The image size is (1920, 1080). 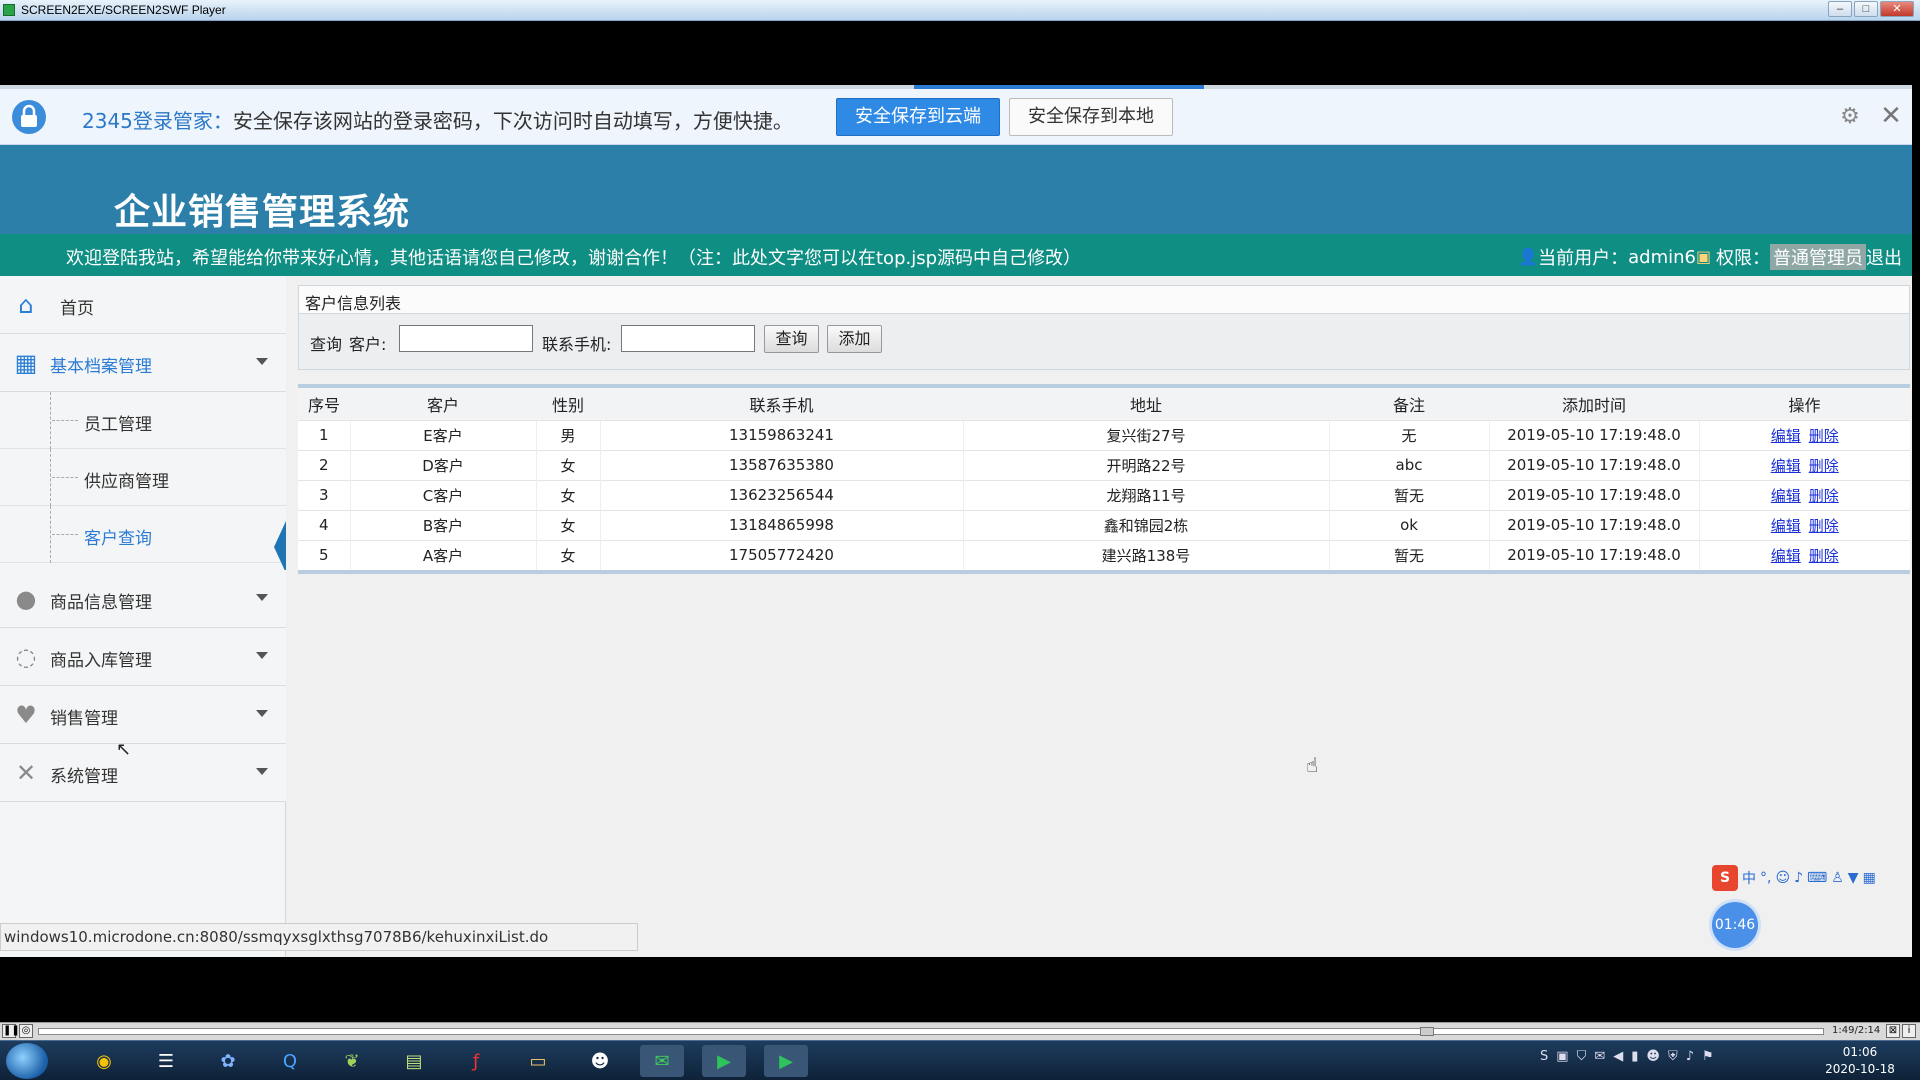 What do you see at coordinates (1634, 1056) in the screenshot?
I see `battery-icon: ▮` at bounding box center [1634, 1056].